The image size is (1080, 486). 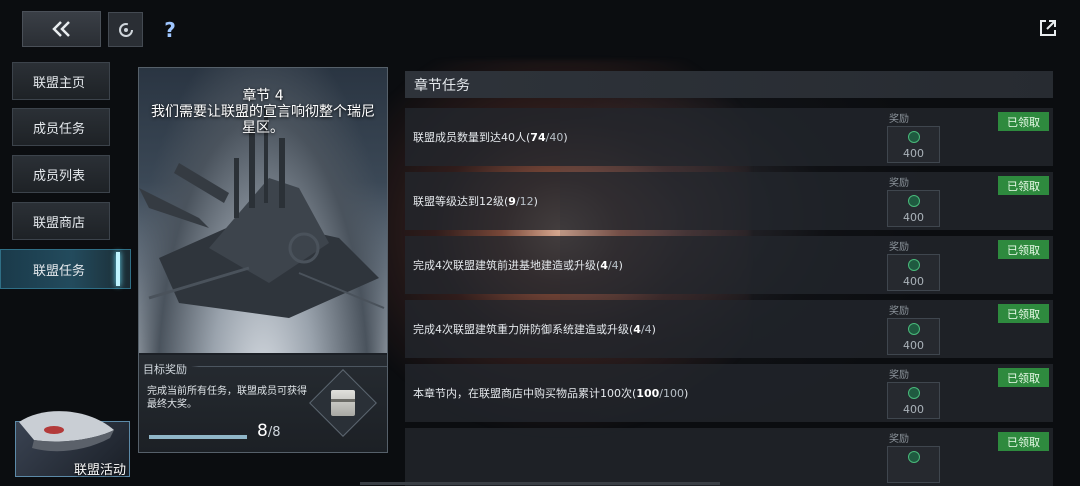 I want to click on chapter-subtitle: 我们需要让联盟的宣言响彻整个瑞尼星区。, so click(x=263, y=120).